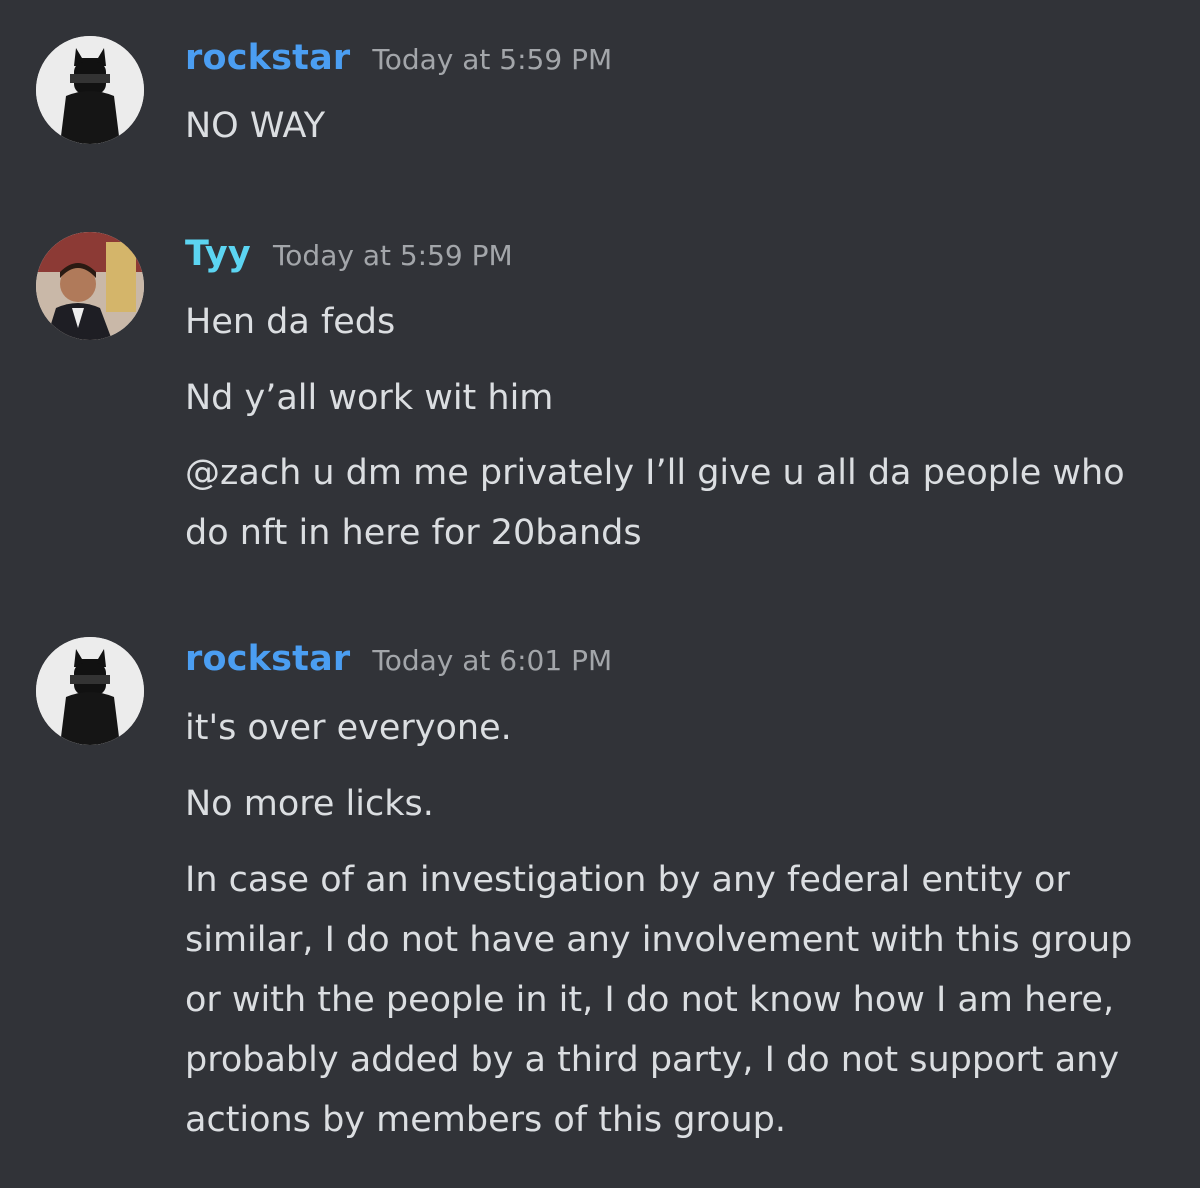  I want to click on message-header: rockstar Today at 6:01 PM, so click(398, 659).